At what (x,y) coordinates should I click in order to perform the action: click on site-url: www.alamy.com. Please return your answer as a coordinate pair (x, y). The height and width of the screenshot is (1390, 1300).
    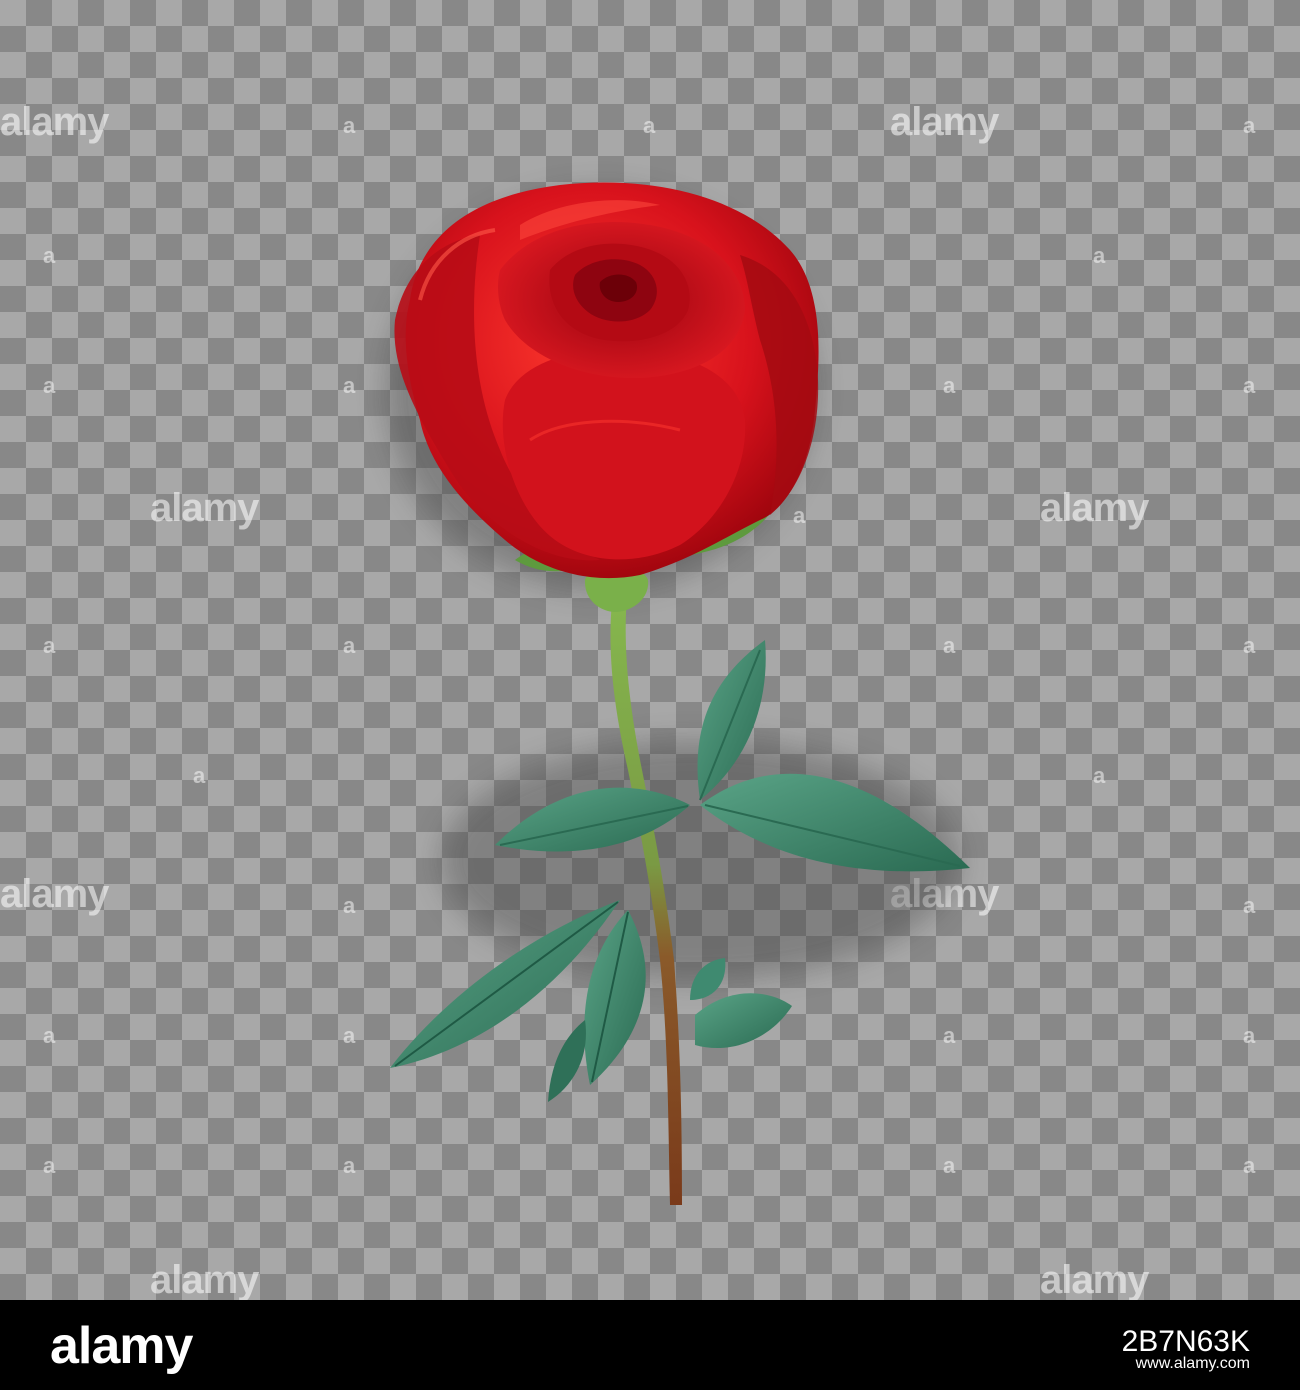
    Looking at the image, I should click on (1192, 1363).